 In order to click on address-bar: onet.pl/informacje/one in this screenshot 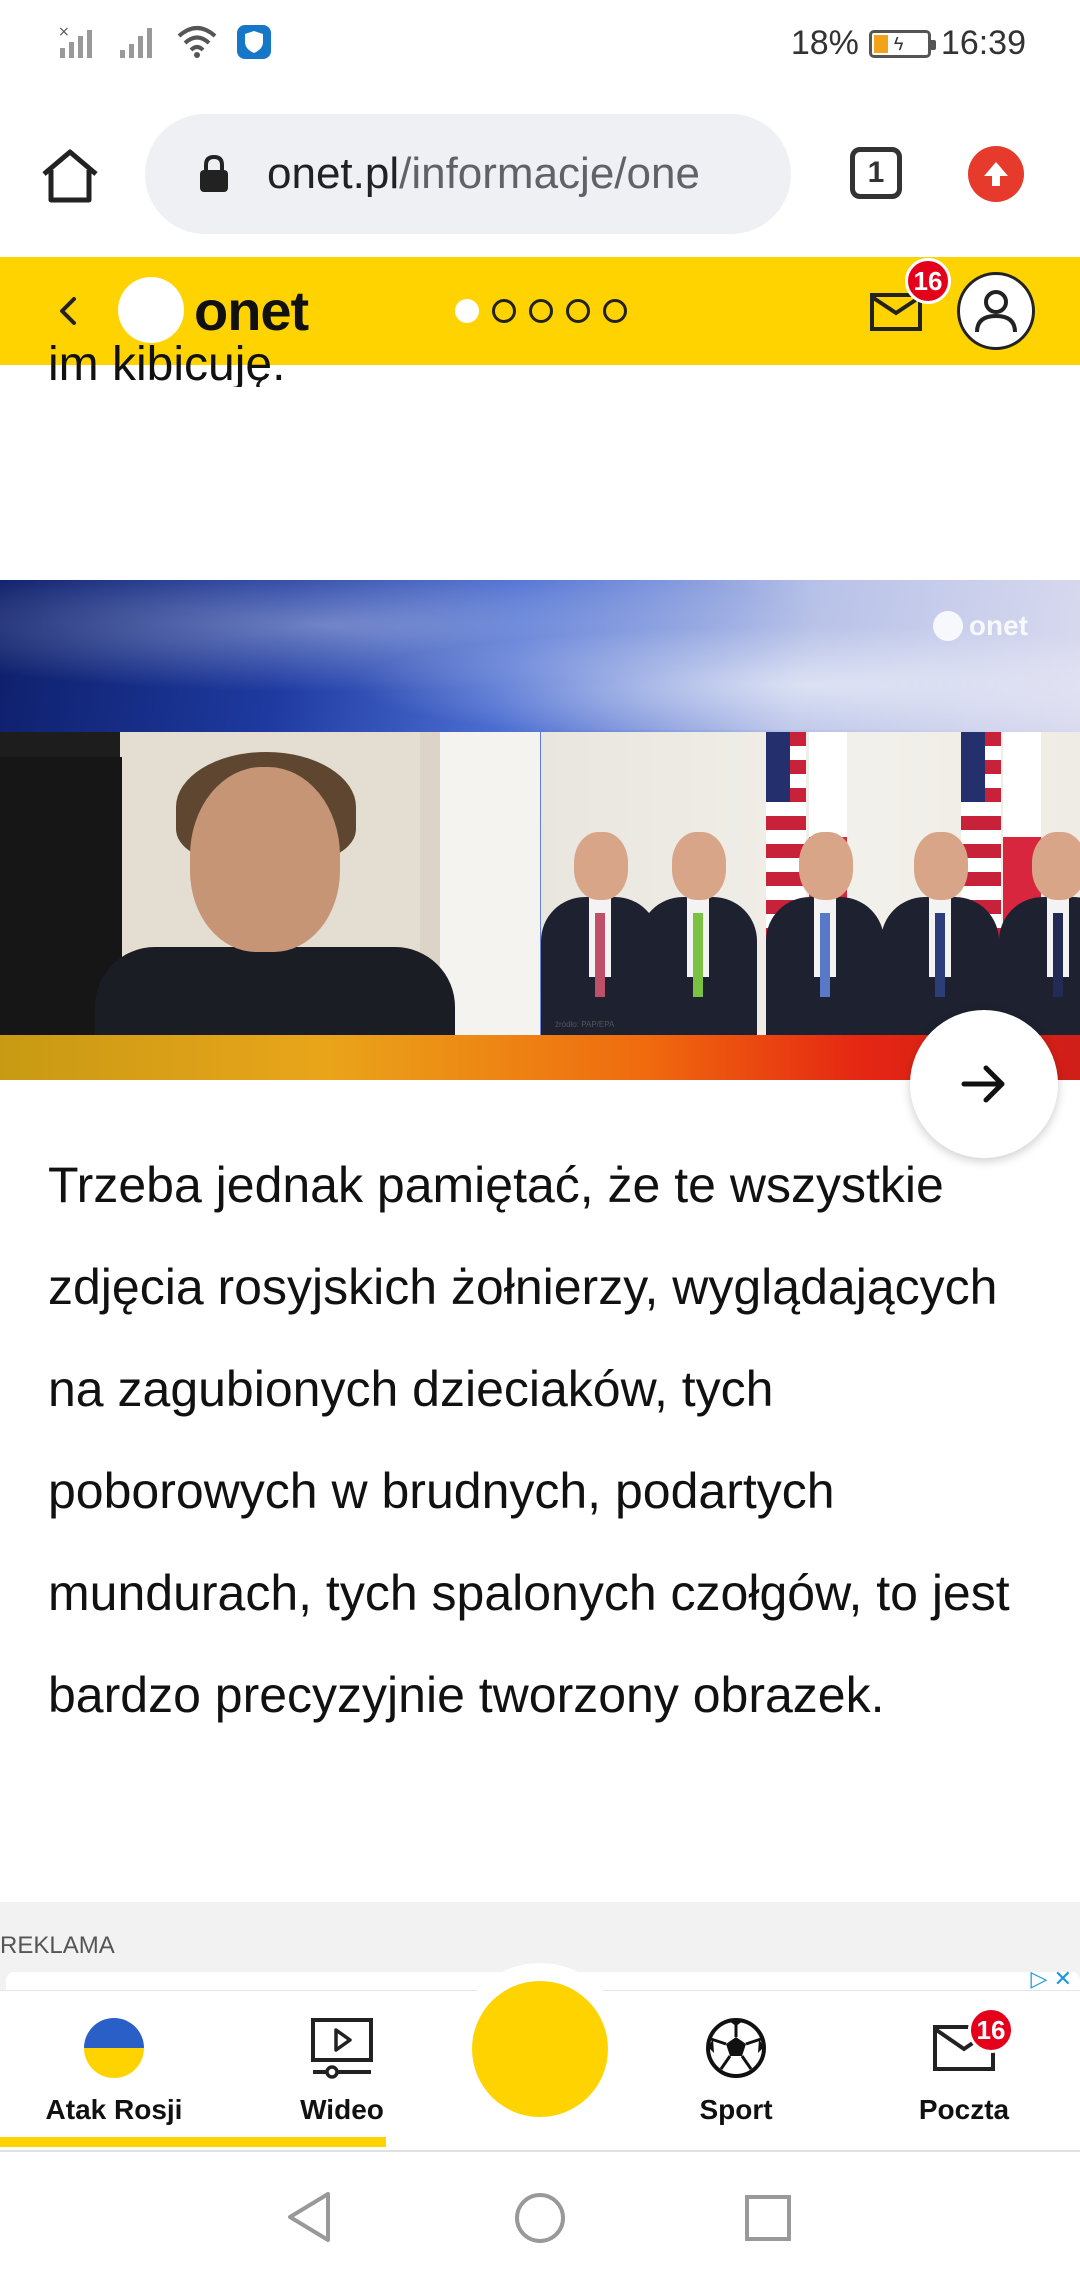, I will do `click(468, 174)`.